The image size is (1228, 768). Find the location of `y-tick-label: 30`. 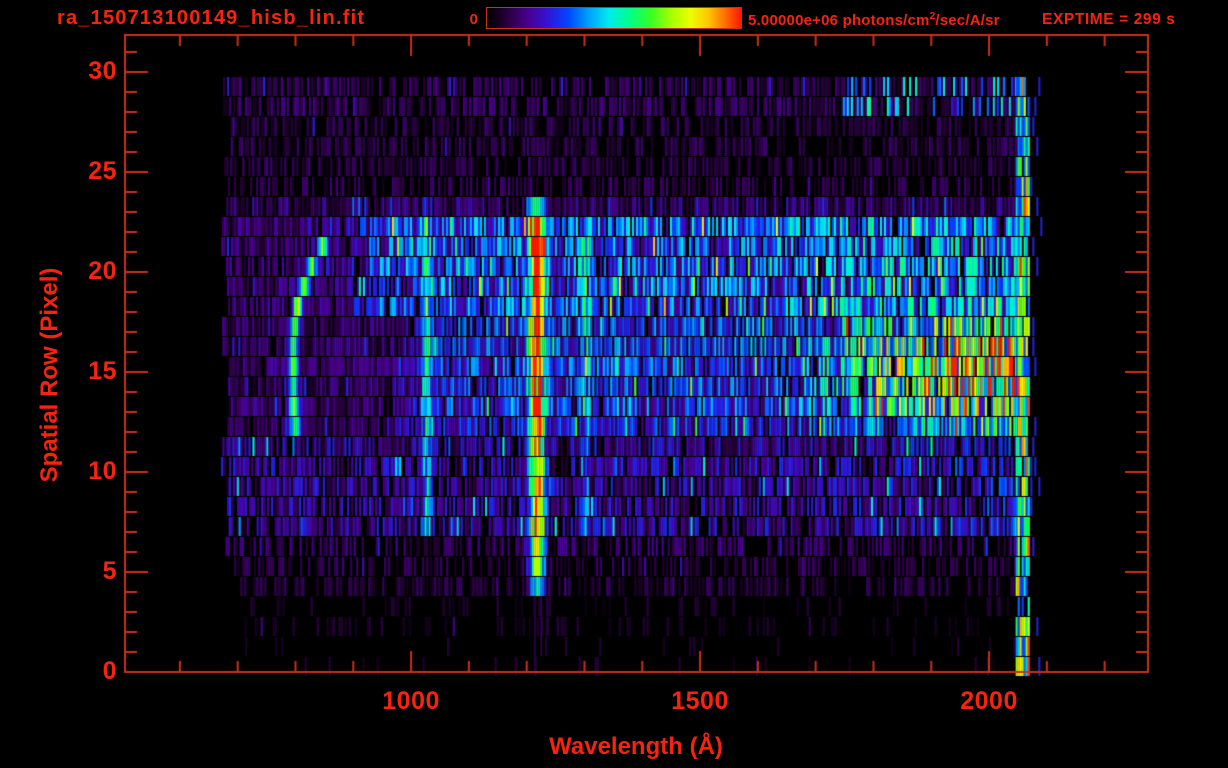

y-tick-label: 30 is located at coordinates (102, 71).